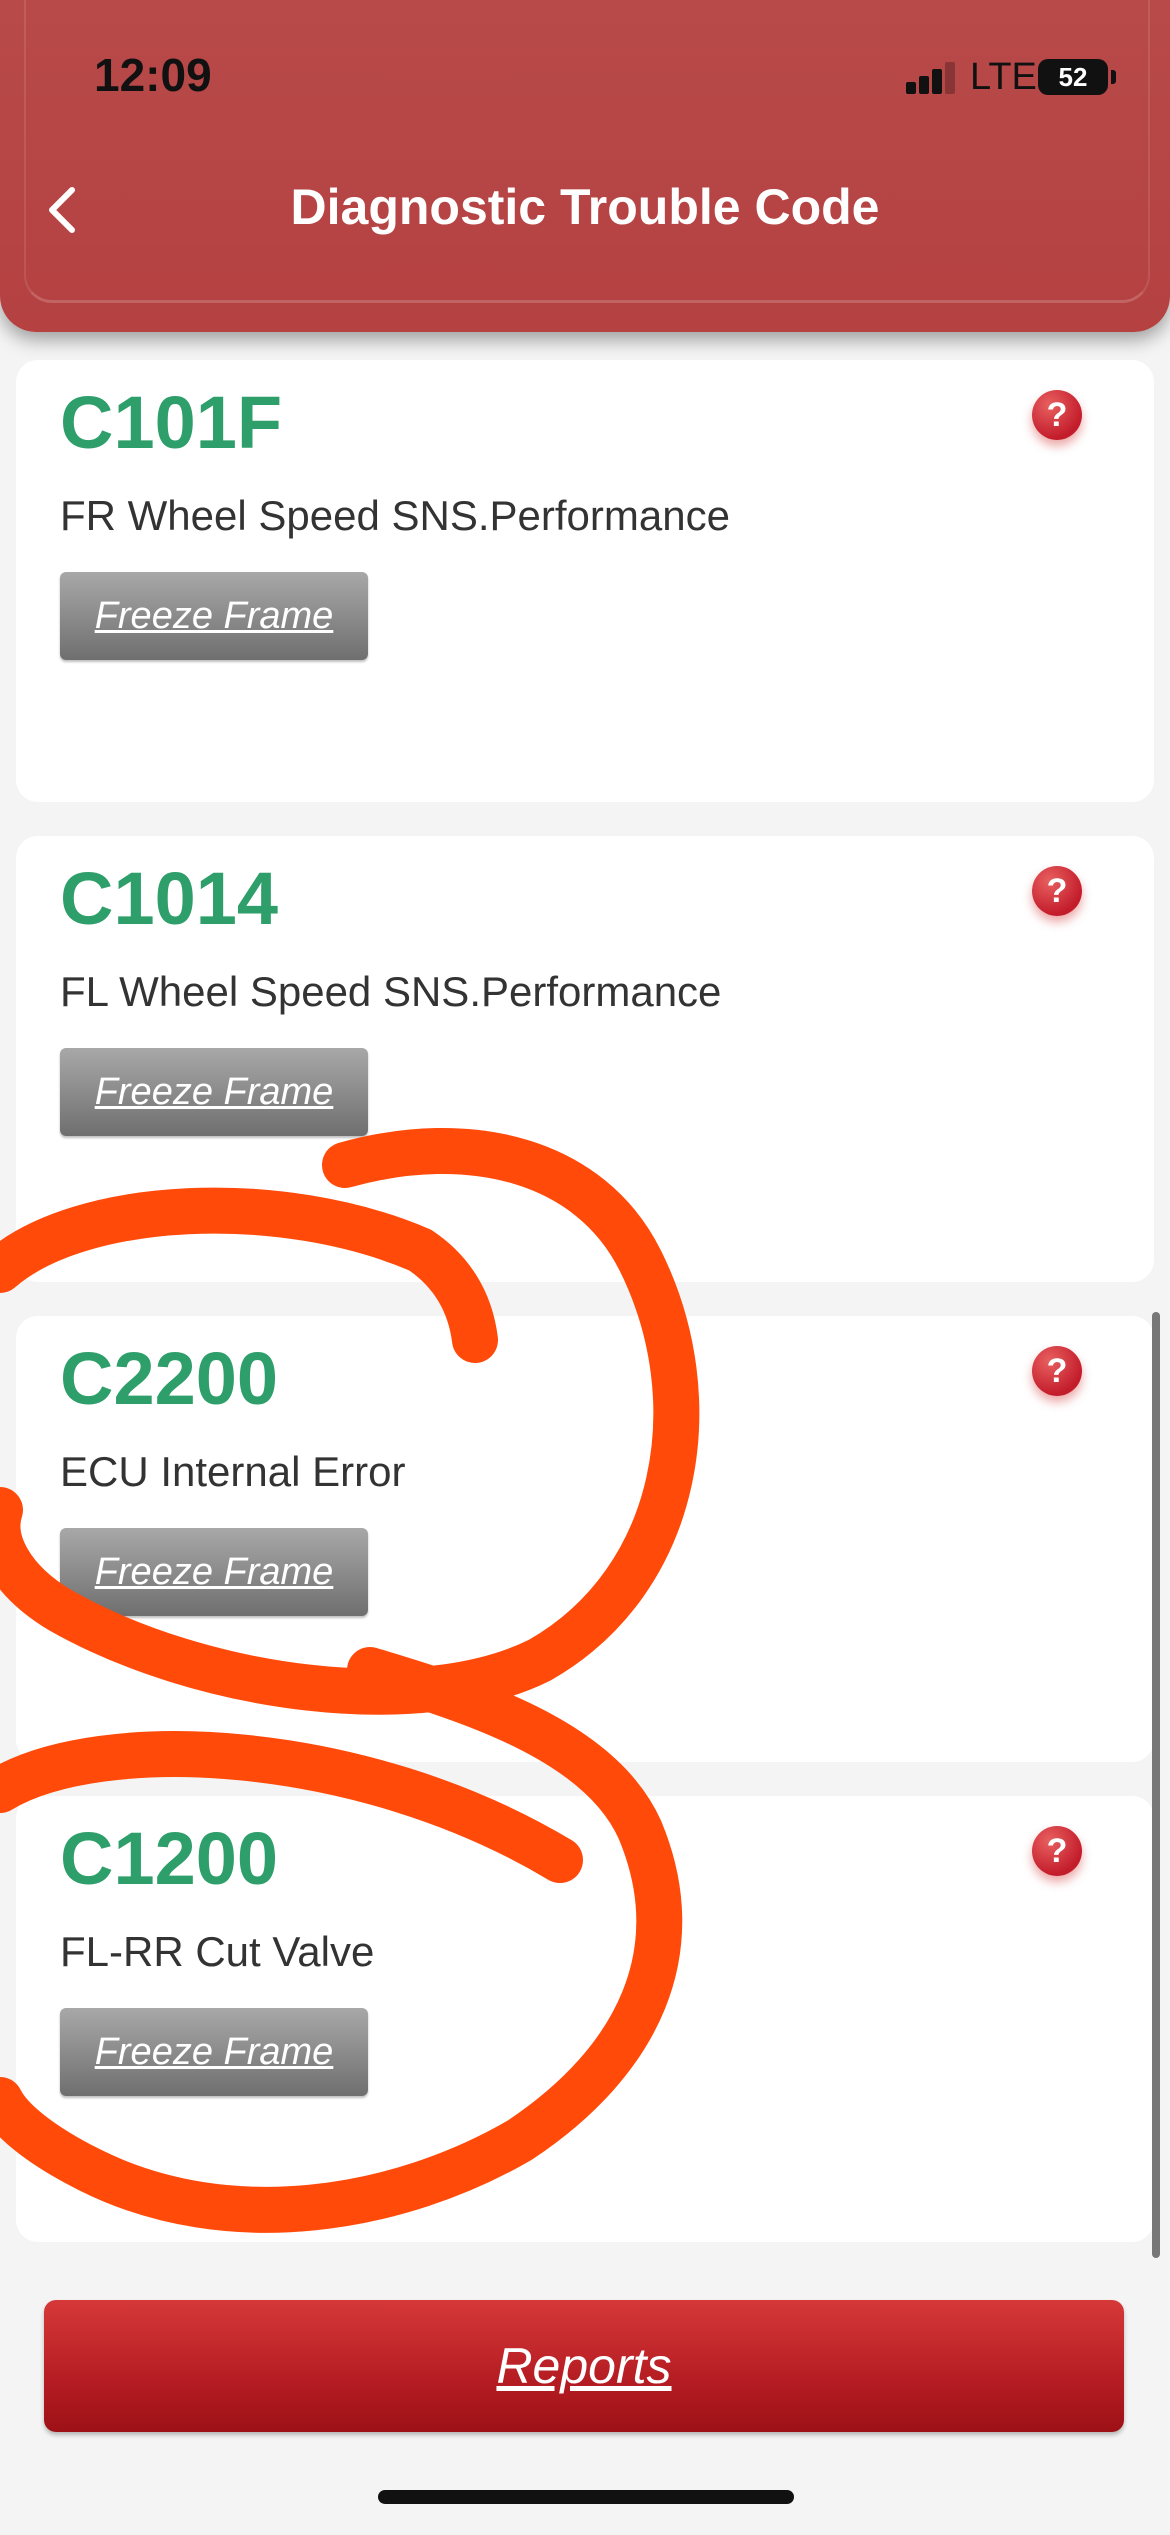  I want to click on dtc-code: C2200, so click(169, 1378).